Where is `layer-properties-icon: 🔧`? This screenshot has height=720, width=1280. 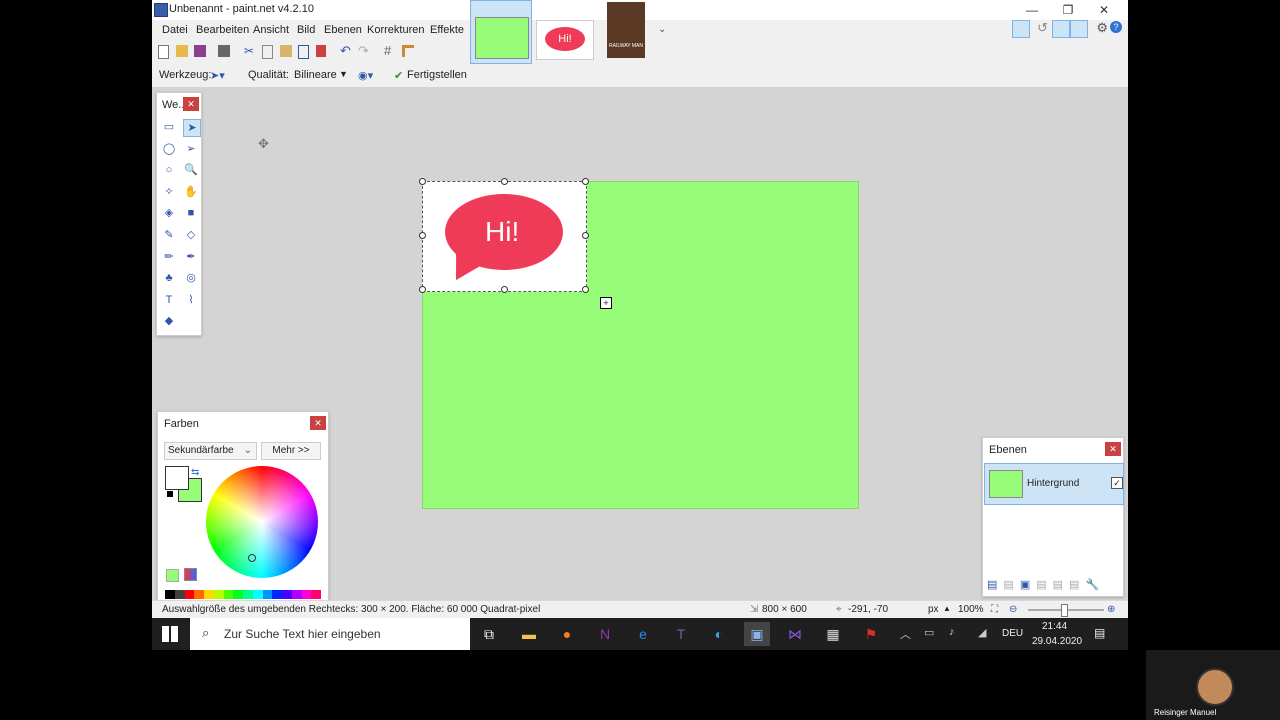
layer-properties-icon: 🔧 is located at coordinates (1095, 585).